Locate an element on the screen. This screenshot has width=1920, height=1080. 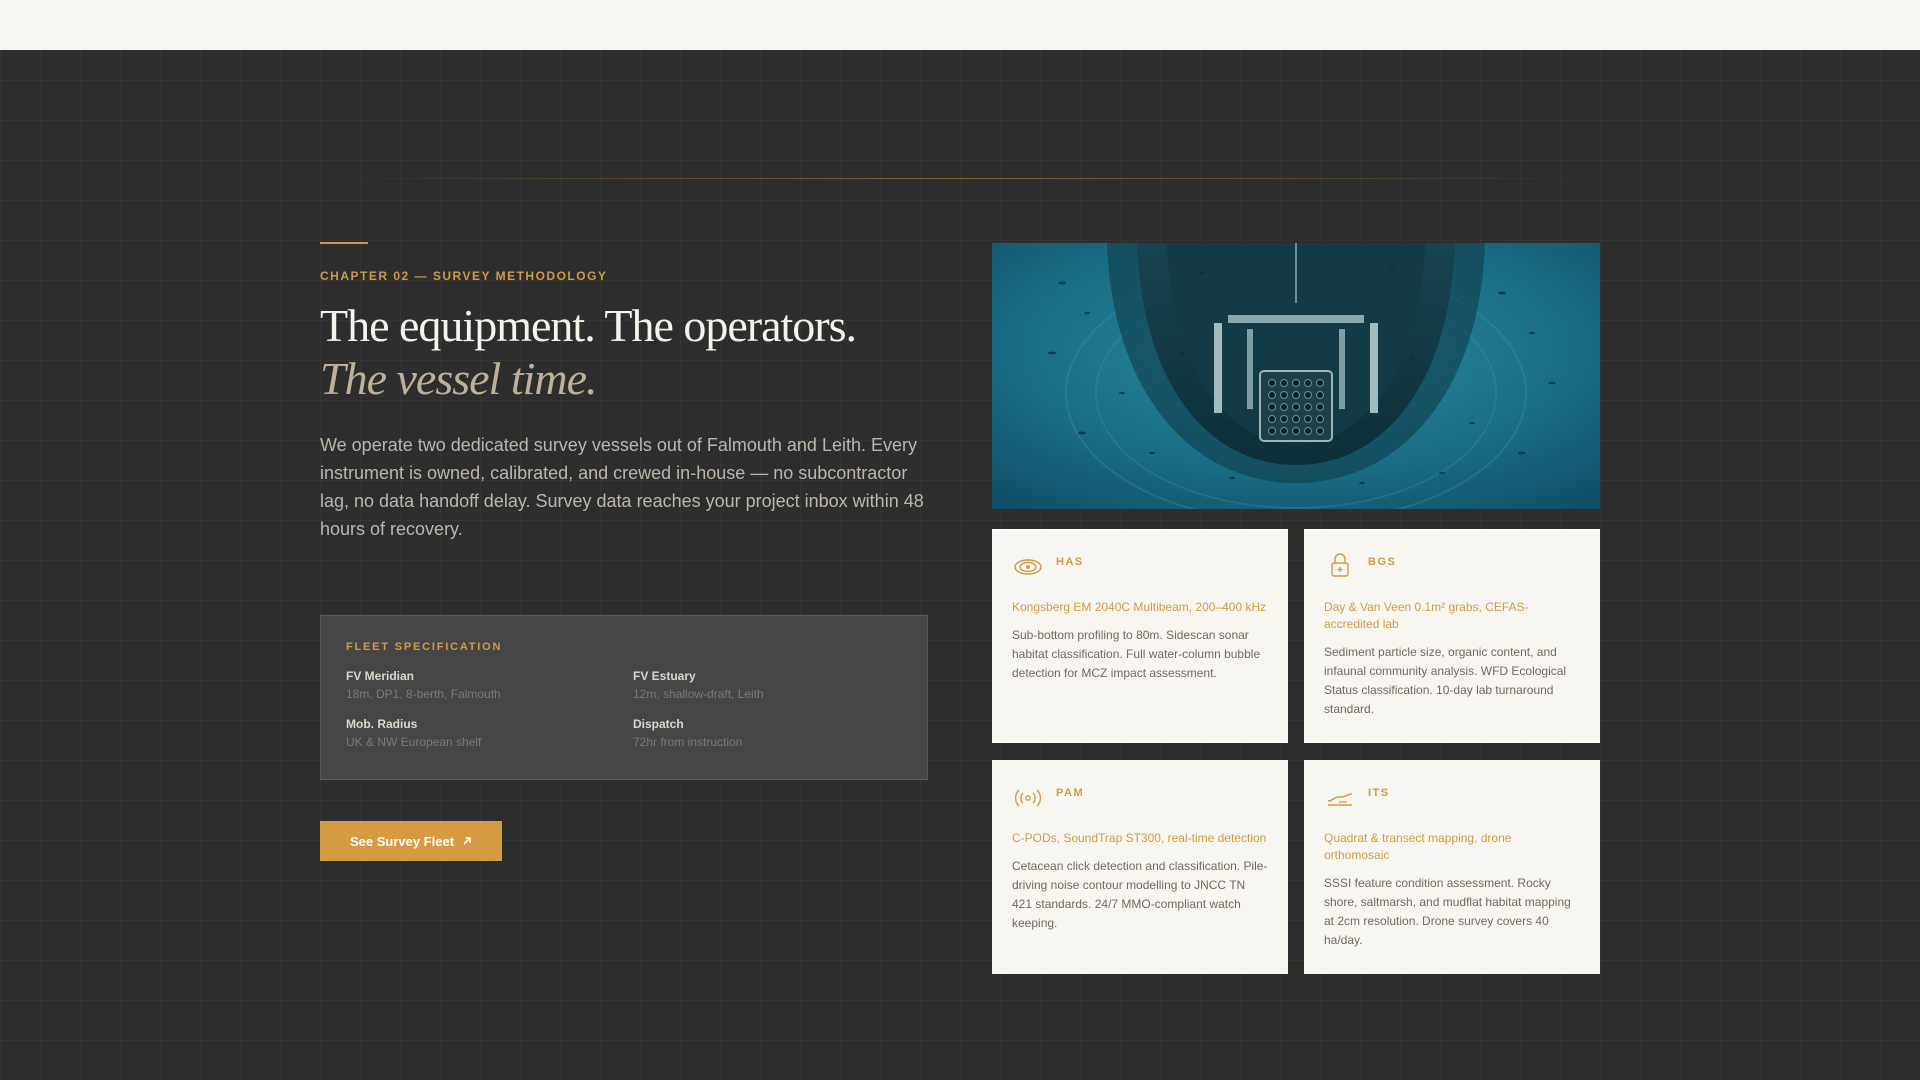
fleet-specification-title: FLEET SPECIFICATION is located at coordinates (424, 647).